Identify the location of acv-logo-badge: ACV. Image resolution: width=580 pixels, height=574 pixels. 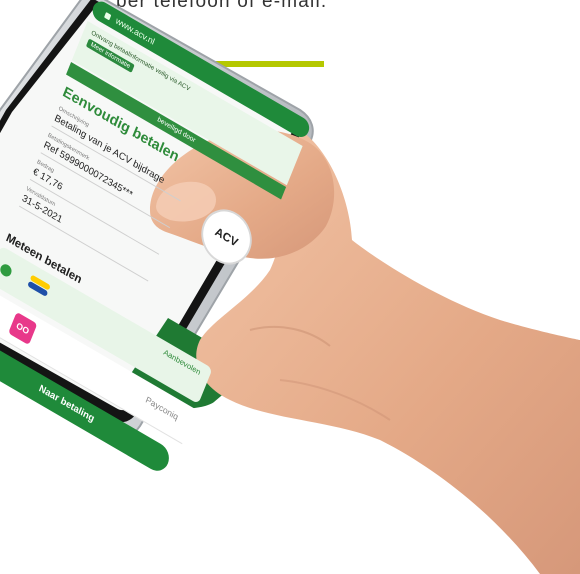
(226, 237).